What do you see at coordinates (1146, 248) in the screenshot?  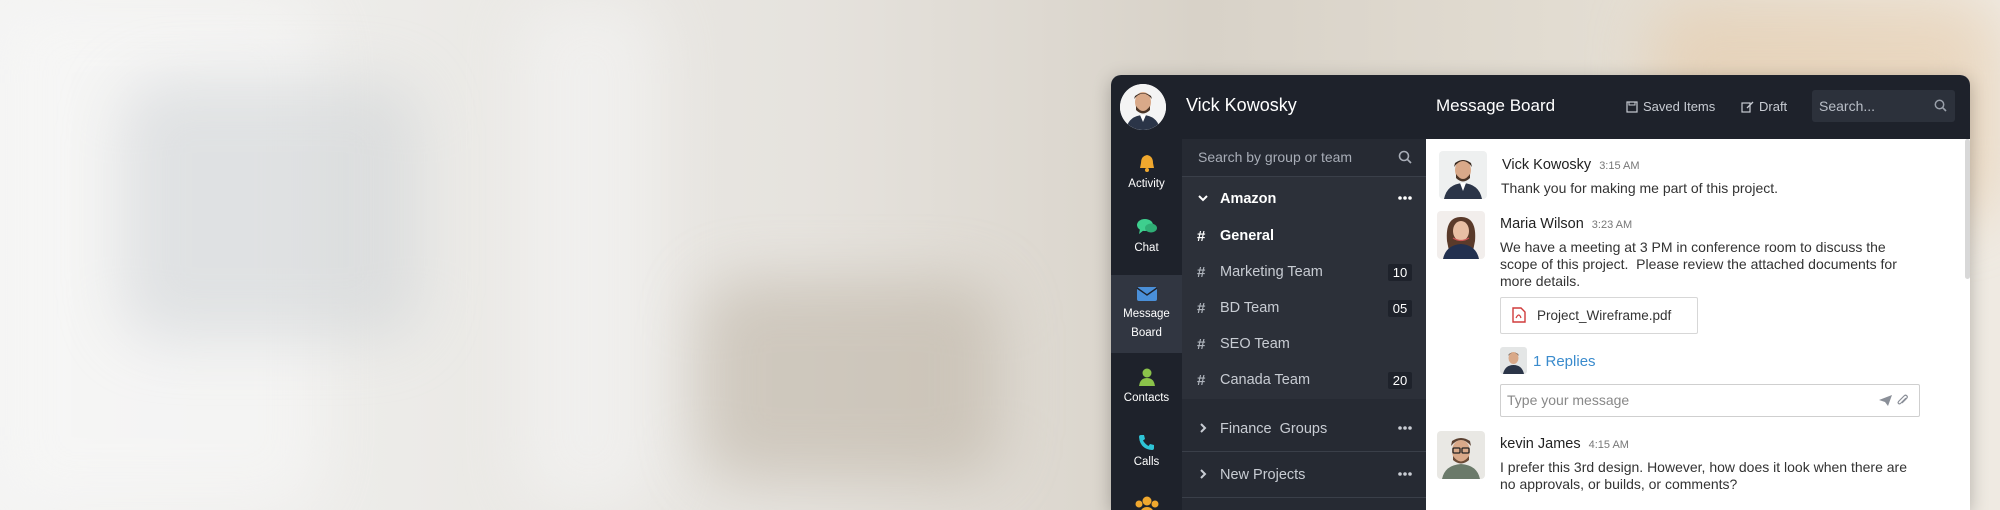 I see `rail-label: Chat` at bounding box center [1146, 248].